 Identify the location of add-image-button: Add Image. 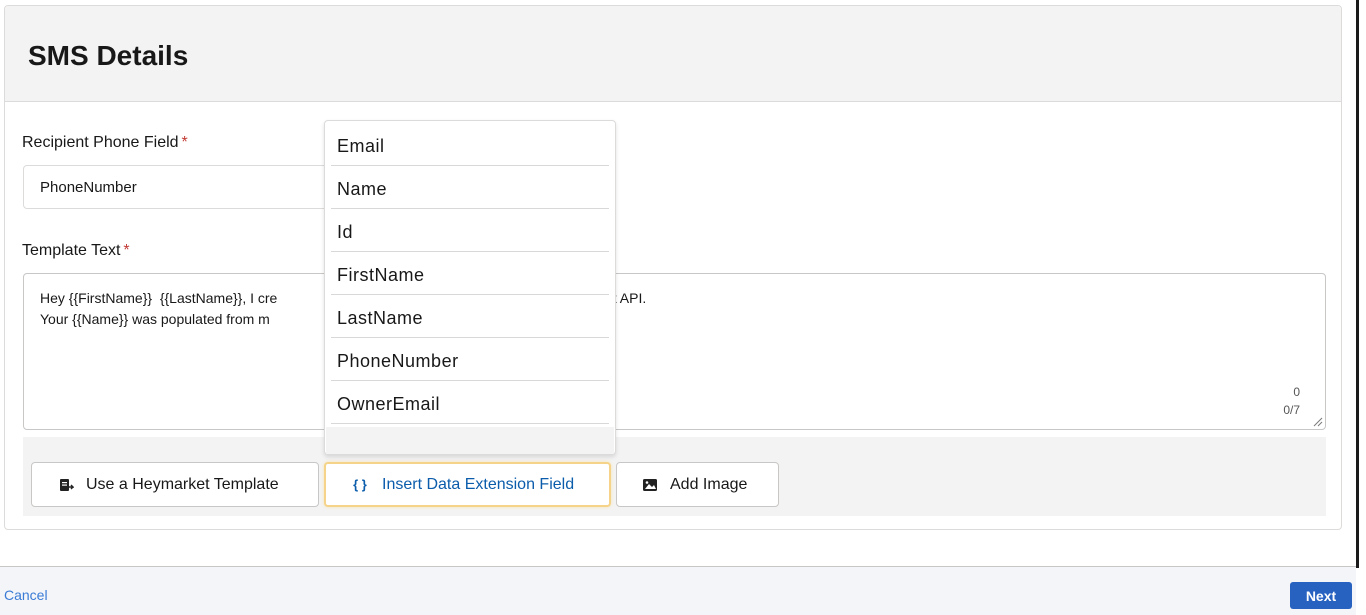
(697, 484).